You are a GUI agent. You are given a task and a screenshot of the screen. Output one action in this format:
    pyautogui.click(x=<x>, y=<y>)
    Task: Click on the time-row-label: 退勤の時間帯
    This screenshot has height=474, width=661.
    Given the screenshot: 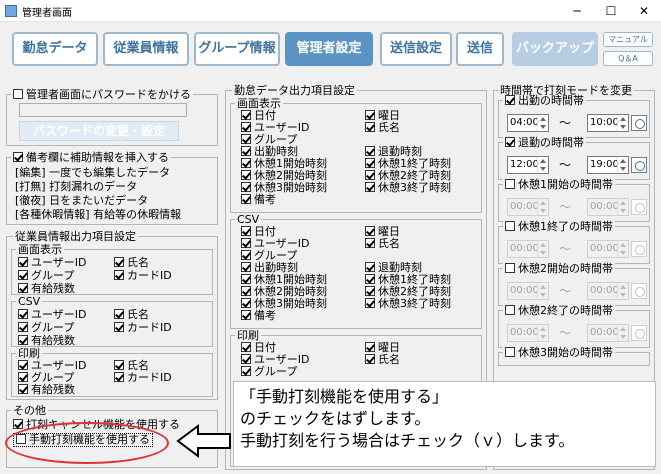 What is the action you would take?
    pyautogui.click(x=551, y=142)
    